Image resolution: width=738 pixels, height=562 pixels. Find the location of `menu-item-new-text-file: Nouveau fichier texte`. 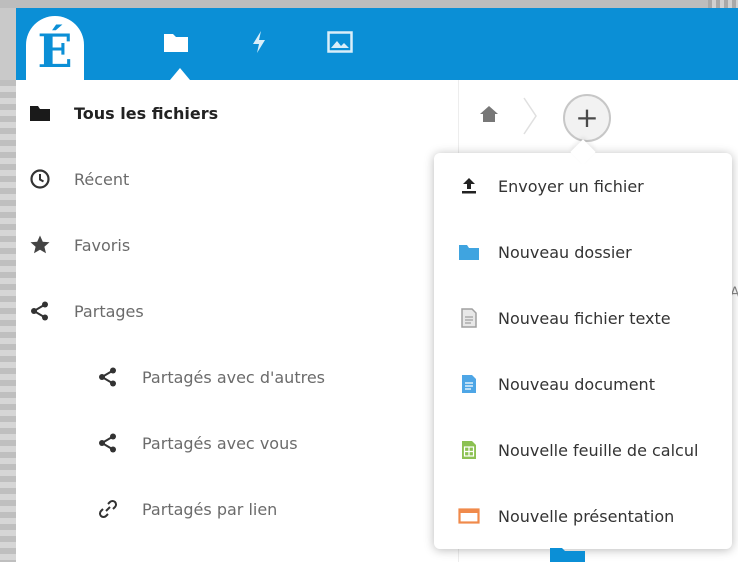

menu-item-new-text-file: Nouveau fichier texte is located at coordinates (583, 318).